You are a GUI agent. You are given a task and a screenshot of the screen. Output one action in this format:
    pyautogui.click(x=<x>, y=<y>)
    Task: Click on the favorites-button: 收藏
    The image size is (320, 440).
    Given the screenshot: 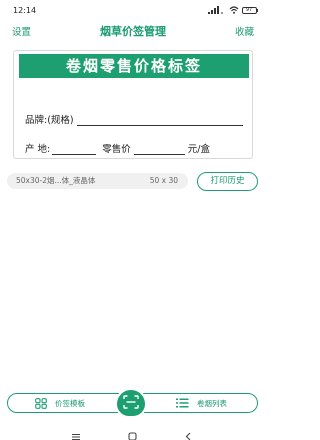 What is the action you would take?
    pyautogui.click(x=244, y=31)
    